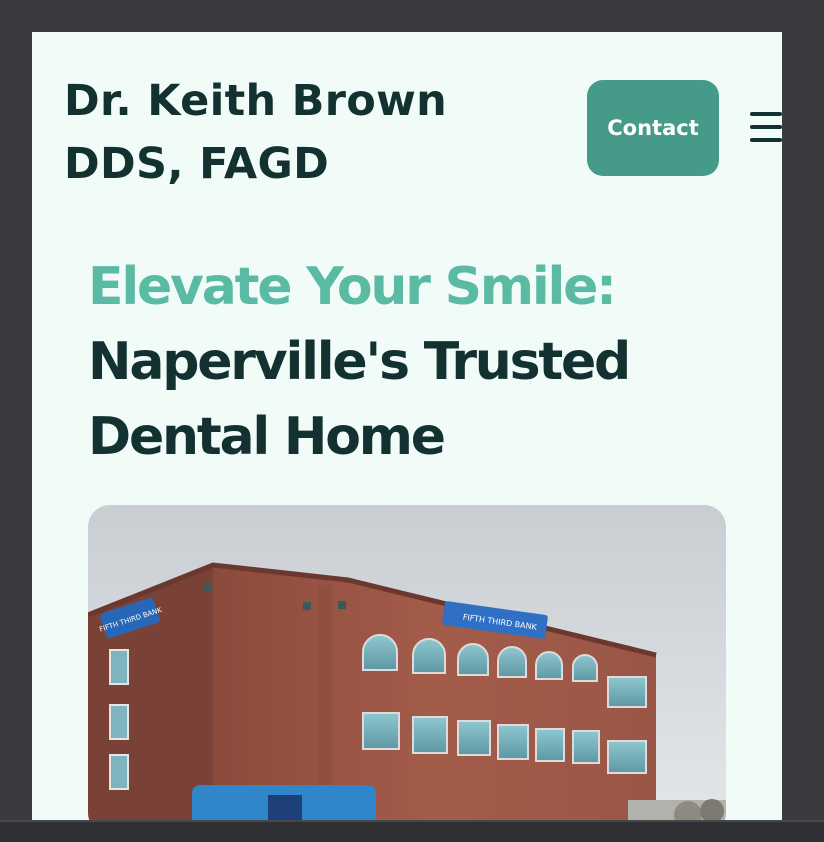 This screenshot has width=824, height=842. What do you see at coordinates (352, 287) in the screenshot?
I see `hero-heading-accent: Elevate Your Smile:` at bounding box center [352, 287].